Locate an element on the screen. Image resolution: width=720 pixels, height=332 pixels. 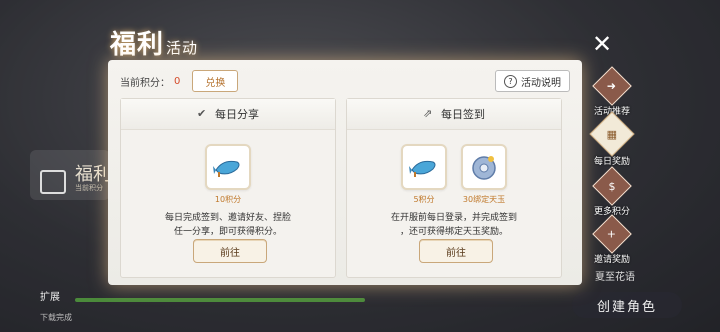
card-header: ⇗ 每日签到 is located at coordinates (454, 114).